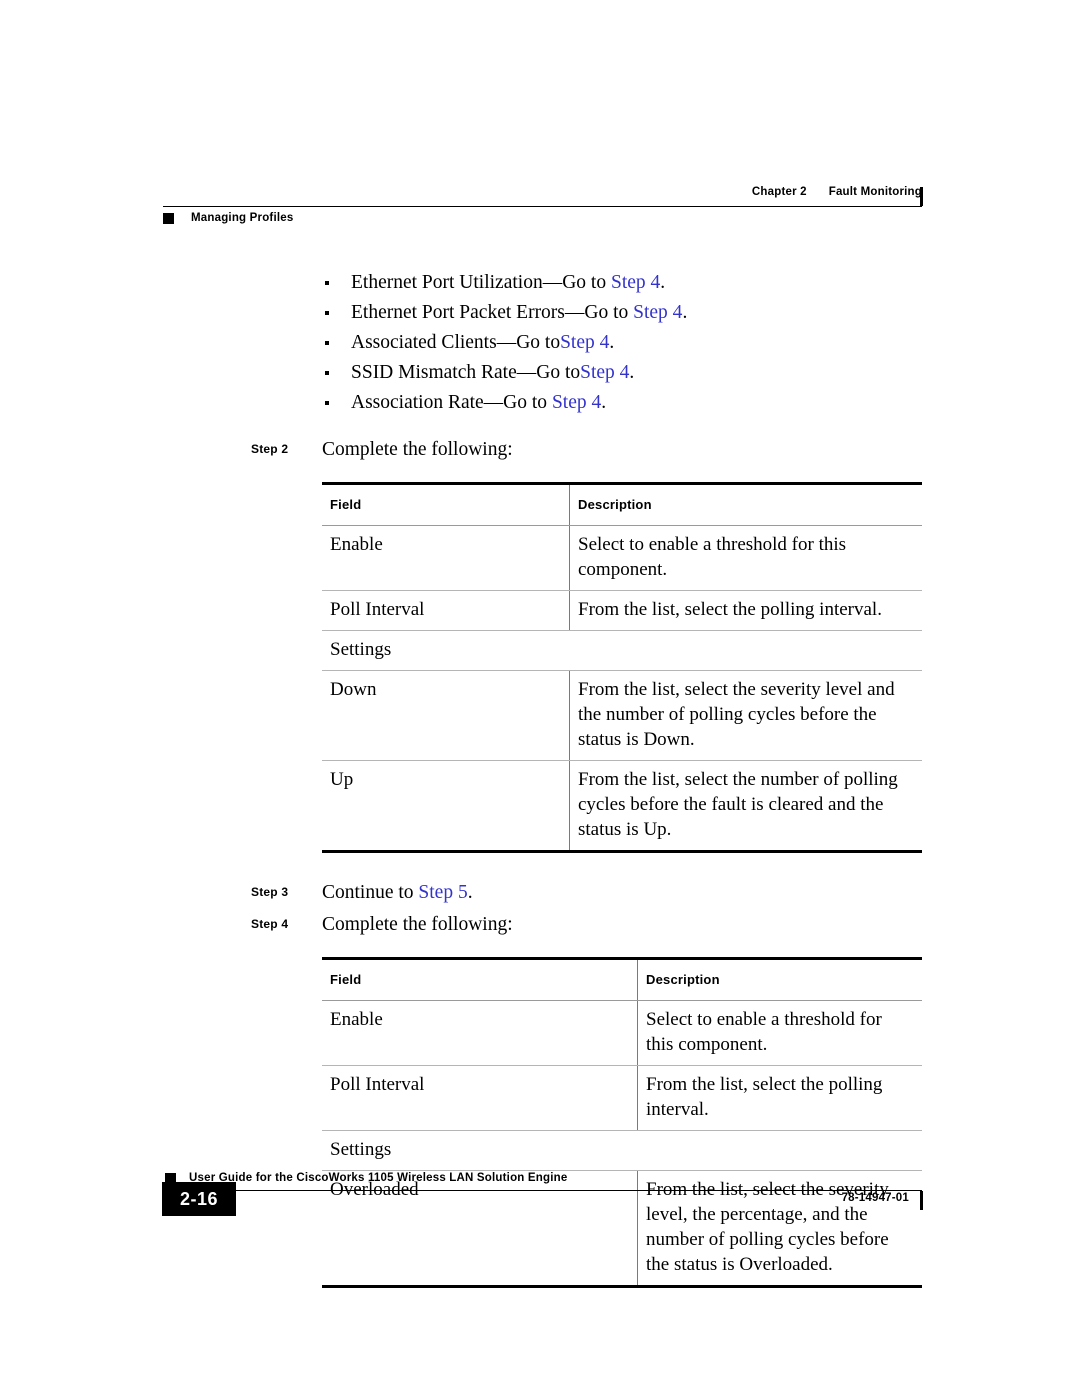 This screenshot has width=1080, height=1397. I want to click on step-2-label: Step 2, so click(270, 449).